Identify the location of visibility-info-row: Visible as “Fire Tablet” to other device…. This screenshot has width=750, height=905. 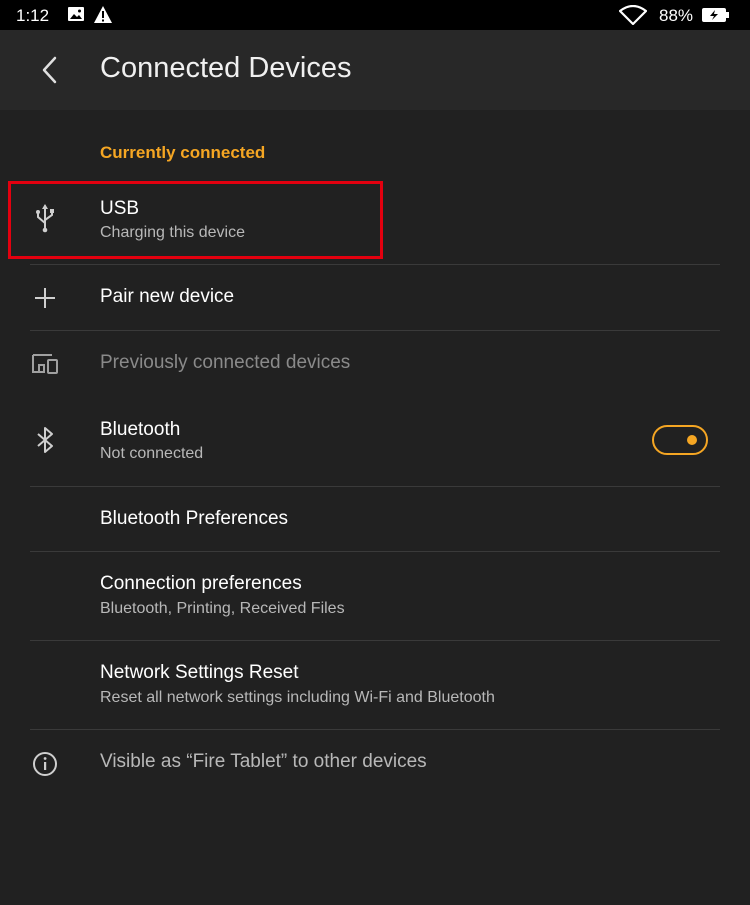
(375, 763).